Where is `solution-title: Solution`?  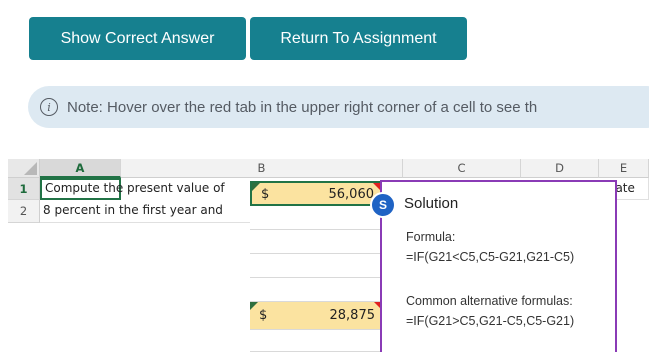 solution-title: Solution is located at coordinates (431, 203).